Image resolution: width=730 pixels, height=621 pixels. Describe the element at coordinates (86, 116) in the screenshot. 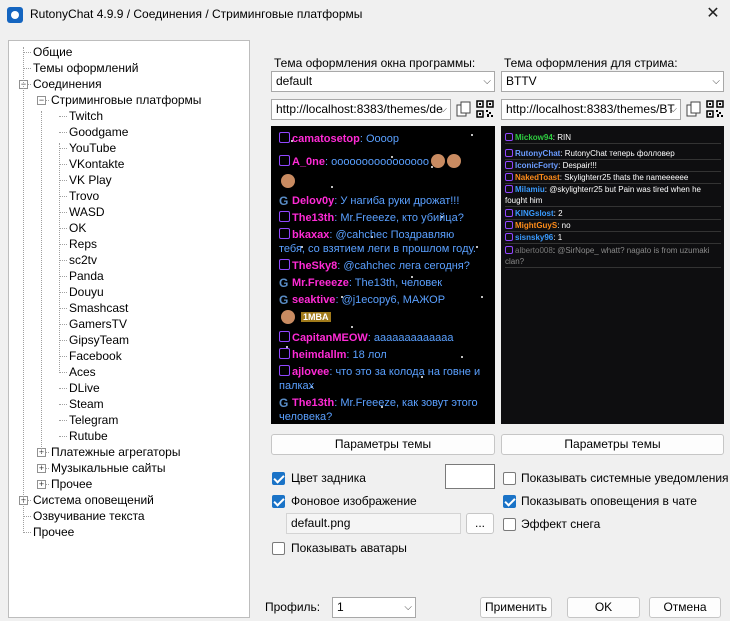

I see `tree-item: Twitch` at that location.